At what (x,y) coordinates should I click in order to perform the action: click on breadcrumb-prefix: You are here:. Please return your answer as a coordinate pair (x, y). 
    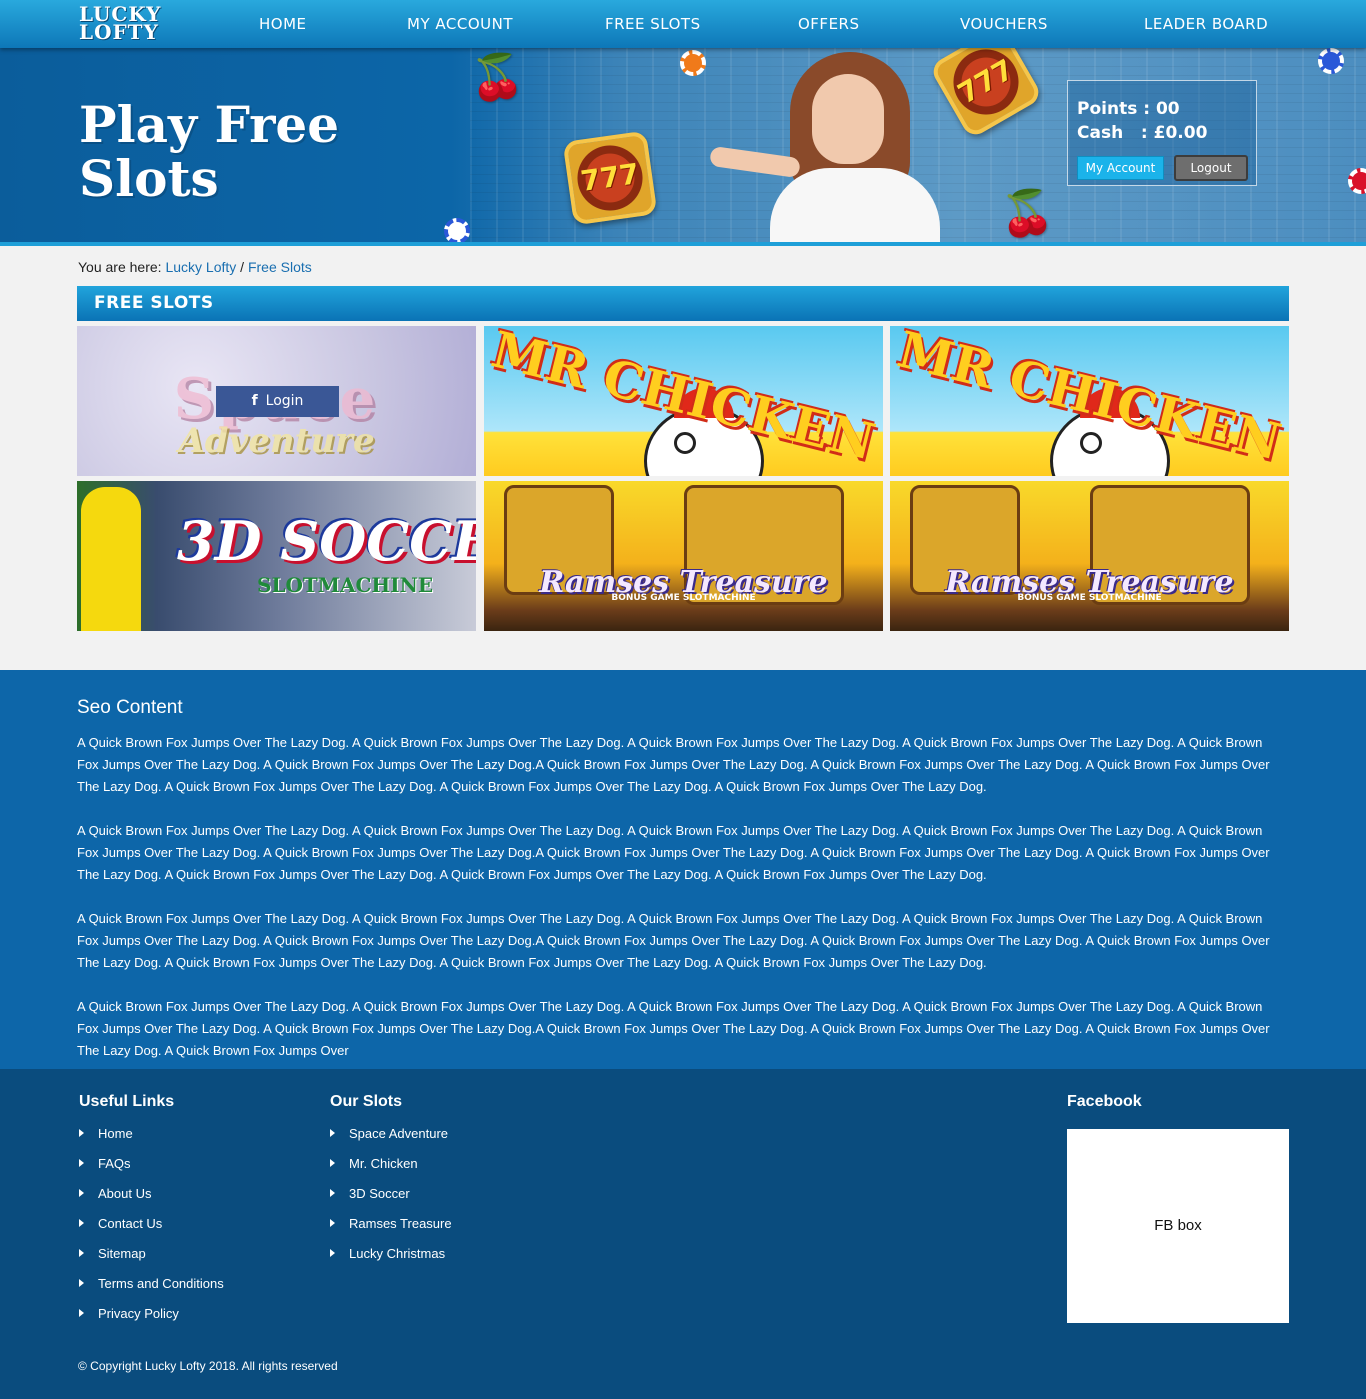
    Looking at the image, I should click on (122, 267).